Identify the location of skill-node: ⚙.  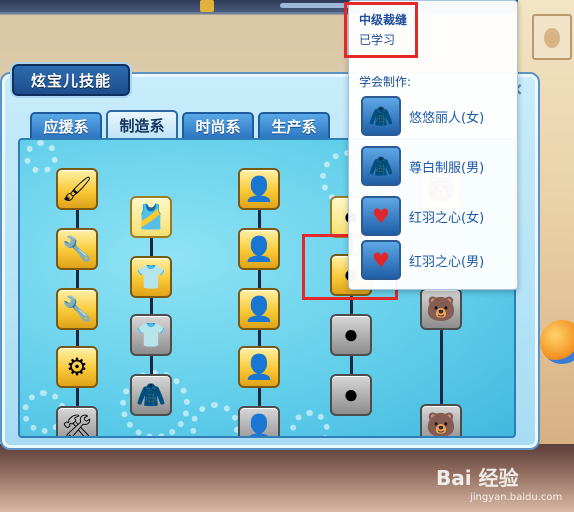
(77, 367).